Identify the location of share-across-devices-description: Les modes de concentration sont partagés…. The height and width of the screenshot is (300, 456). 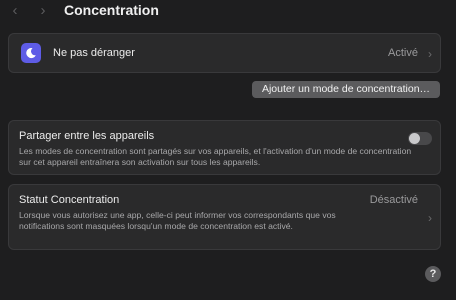
(215, 156).